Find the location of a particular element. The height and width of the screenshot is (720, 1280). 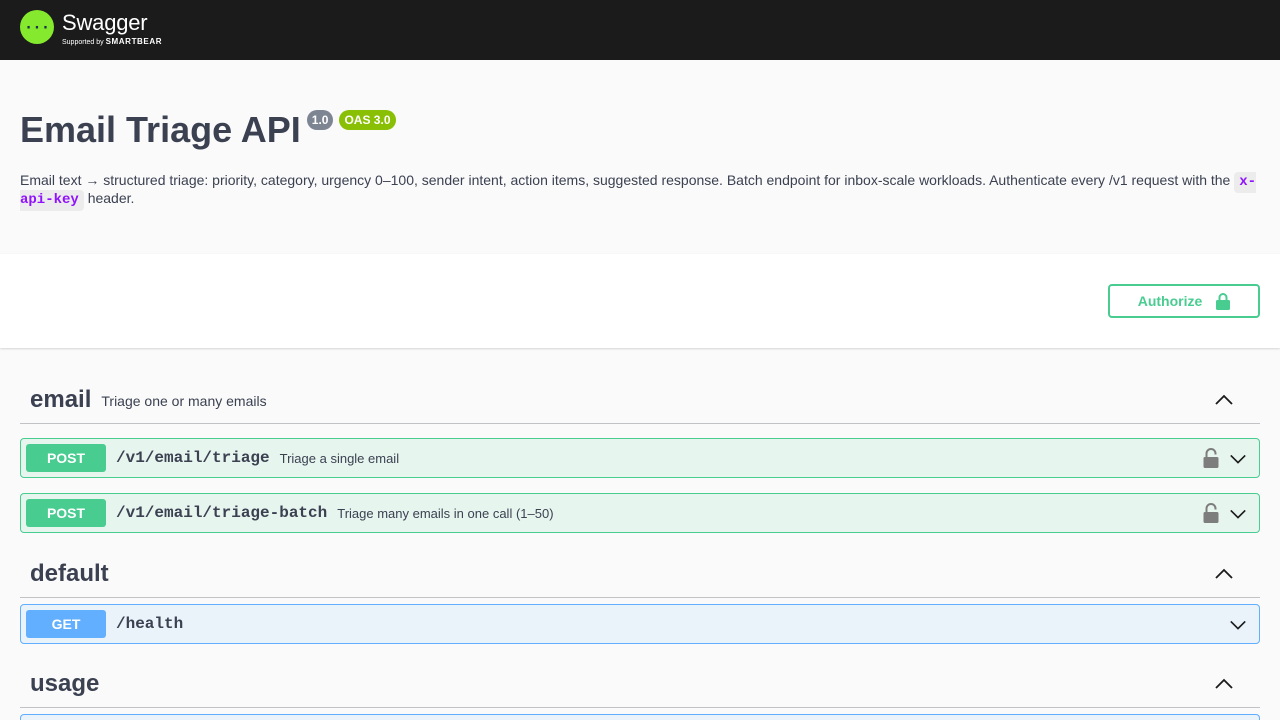

scheme-container: Authorize is located at coordinates (640, 301).